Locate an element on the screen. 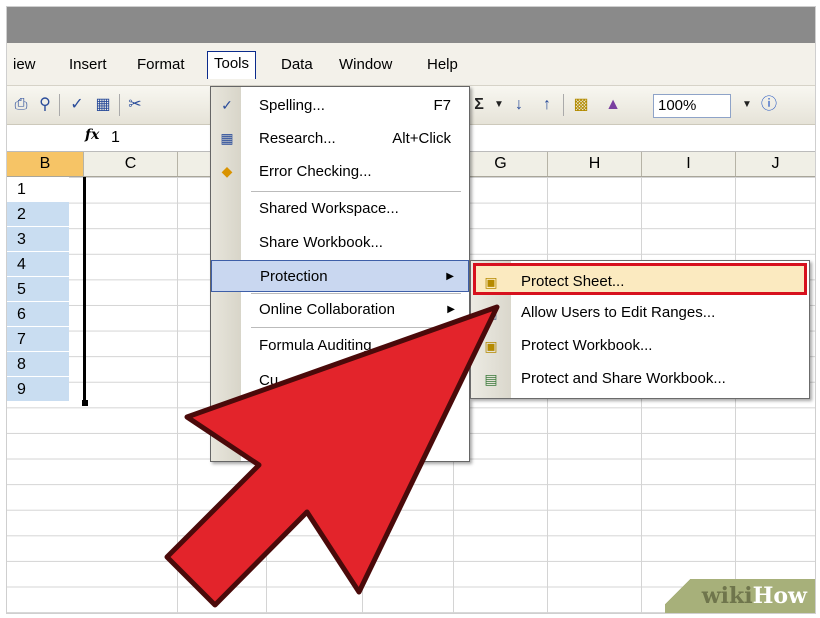  watermark-logo: wikiHow is located at coordinates (754, 596).